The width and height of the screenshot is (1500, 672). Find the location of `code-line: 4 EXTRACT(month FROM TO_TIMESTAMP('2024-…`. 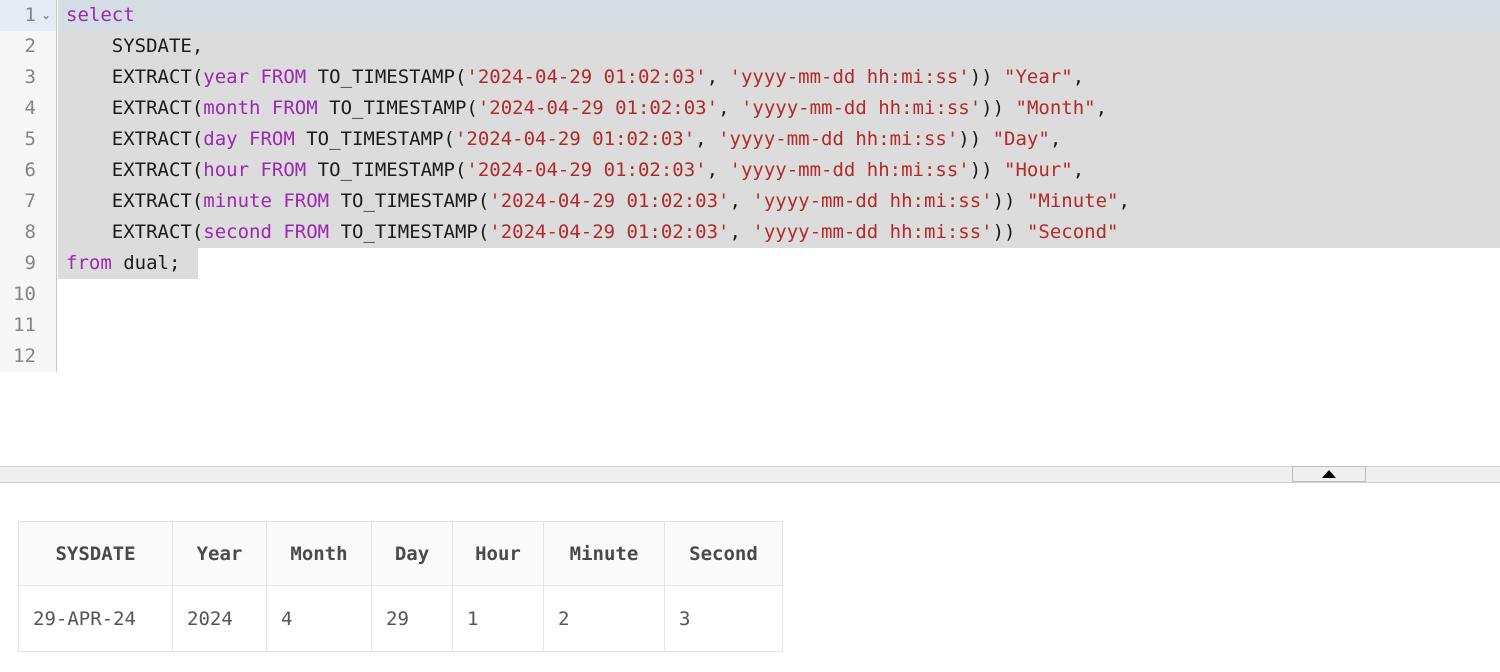

code-line: 4 EXTRACT(month FROM TO_TIMESTAMP('2024-… is located at coordinates (750, 108).